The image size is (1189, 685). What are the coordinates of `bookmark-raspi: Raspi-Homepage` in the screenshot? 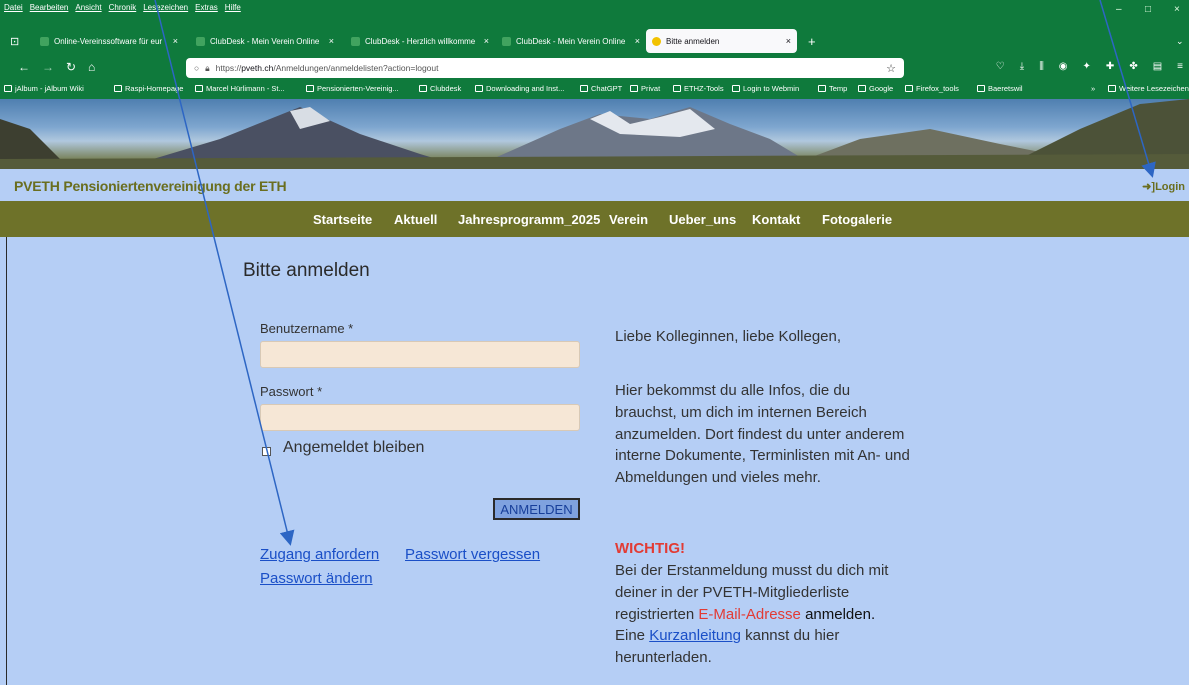 It's located at (148, 88).